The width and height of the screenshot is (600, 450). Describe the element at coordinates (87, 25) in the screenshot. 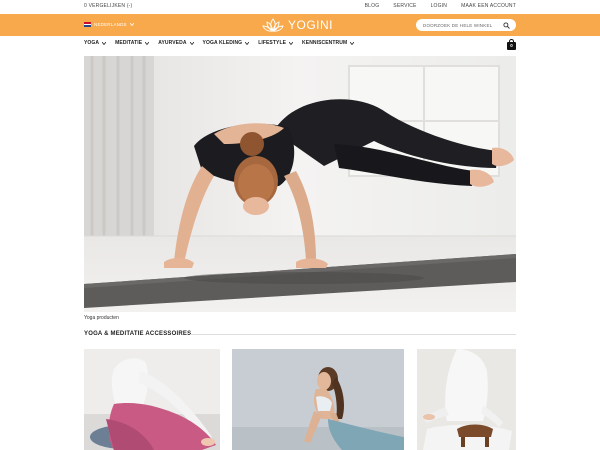

I see `dutch-flag-icon` at that location.